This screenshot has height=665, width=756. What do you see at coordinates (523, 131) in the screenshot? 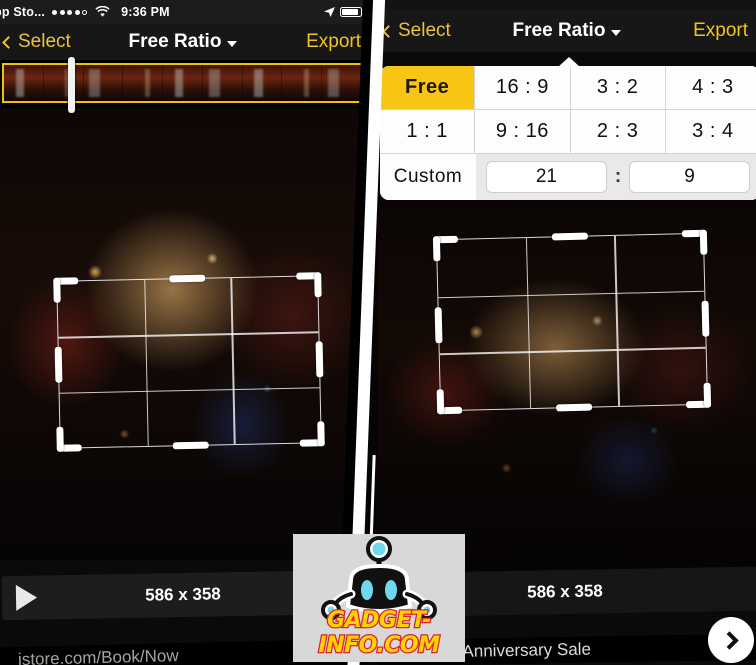
I see `ratio-option-9-16: 9 : 16` at bounding box center [523, 131].